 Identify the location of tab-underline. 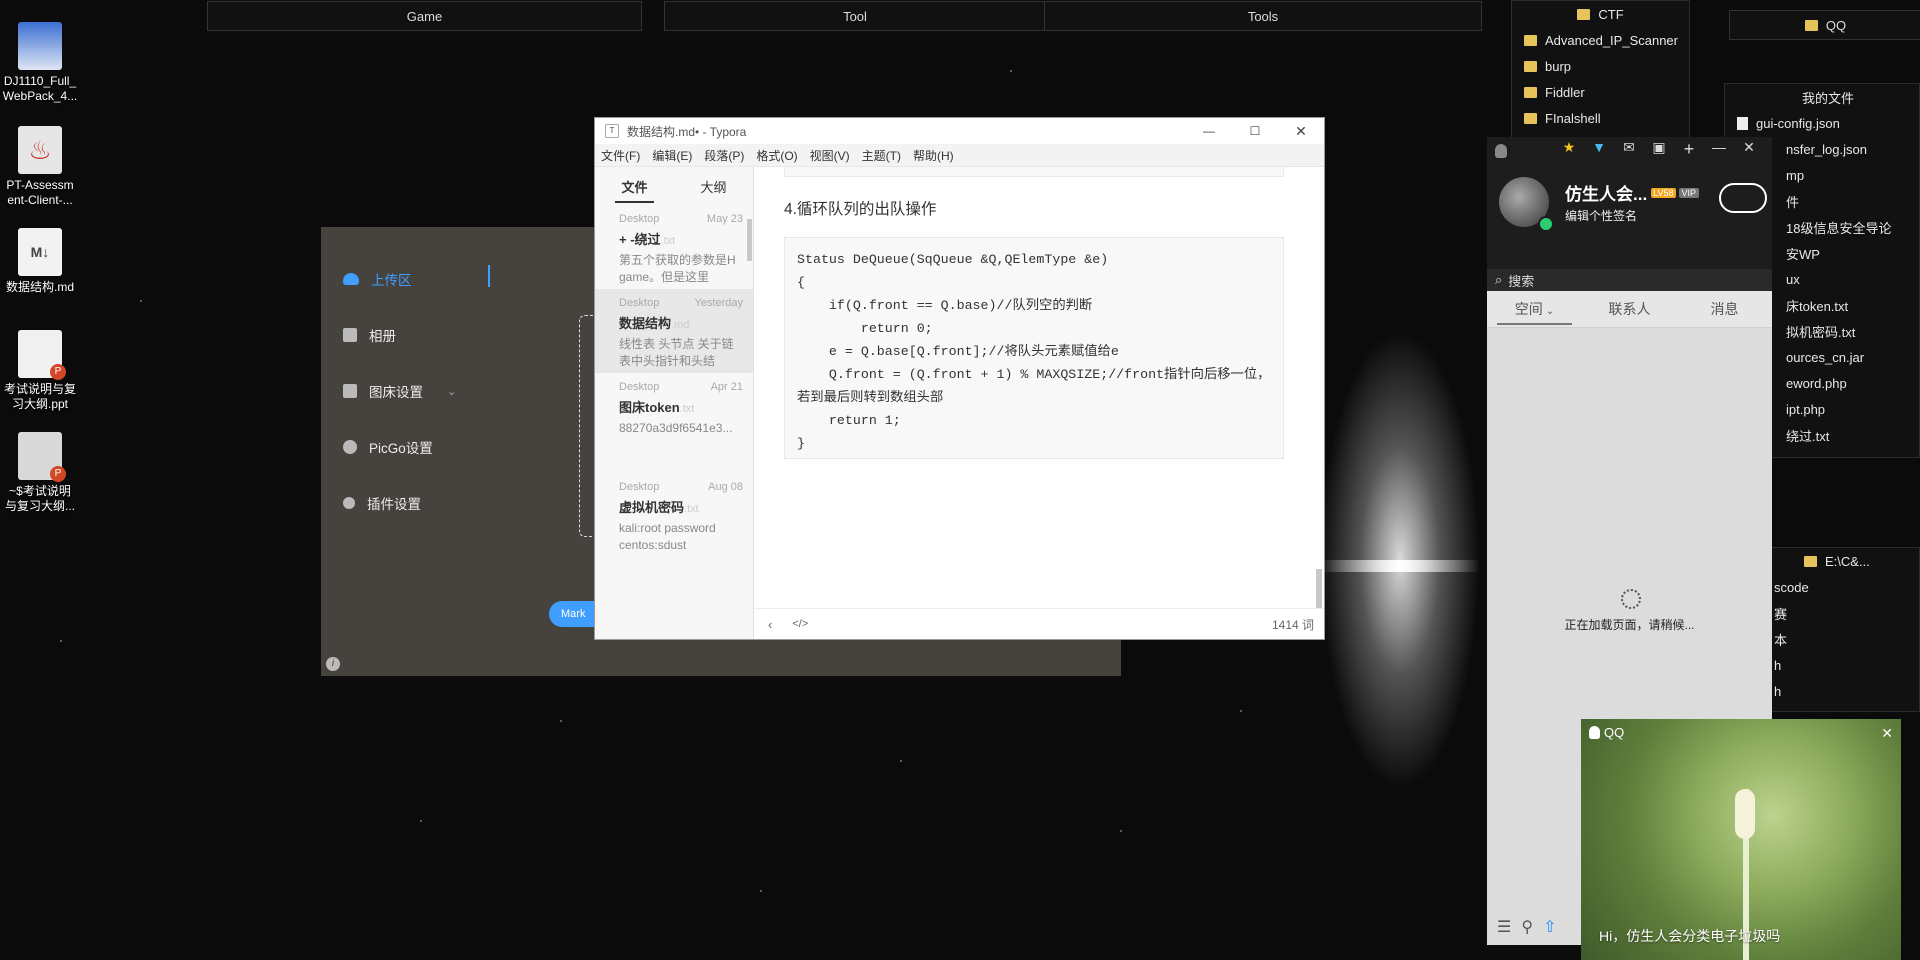
(634, 201).